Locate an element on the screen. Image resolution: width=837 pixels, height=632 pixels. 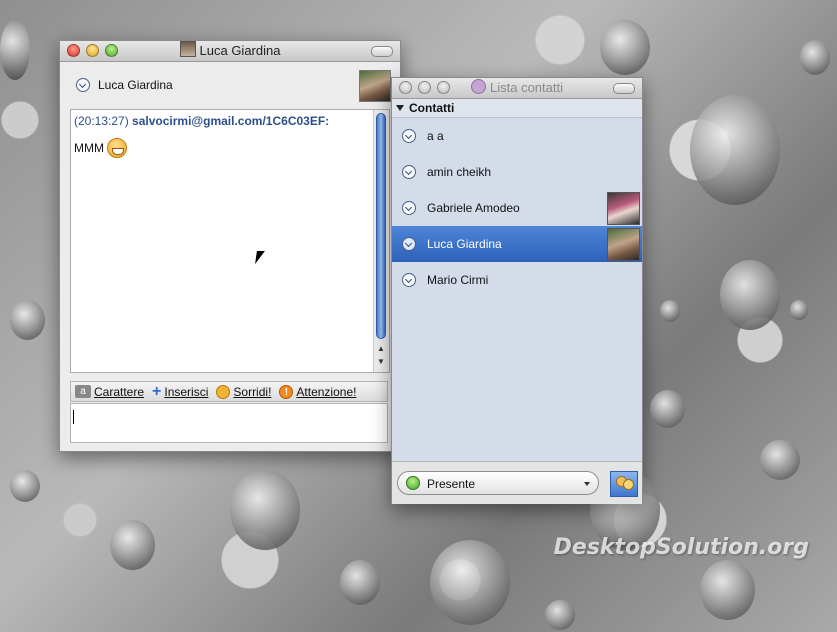
message-body: MMM is located at coordinates (100, 148).